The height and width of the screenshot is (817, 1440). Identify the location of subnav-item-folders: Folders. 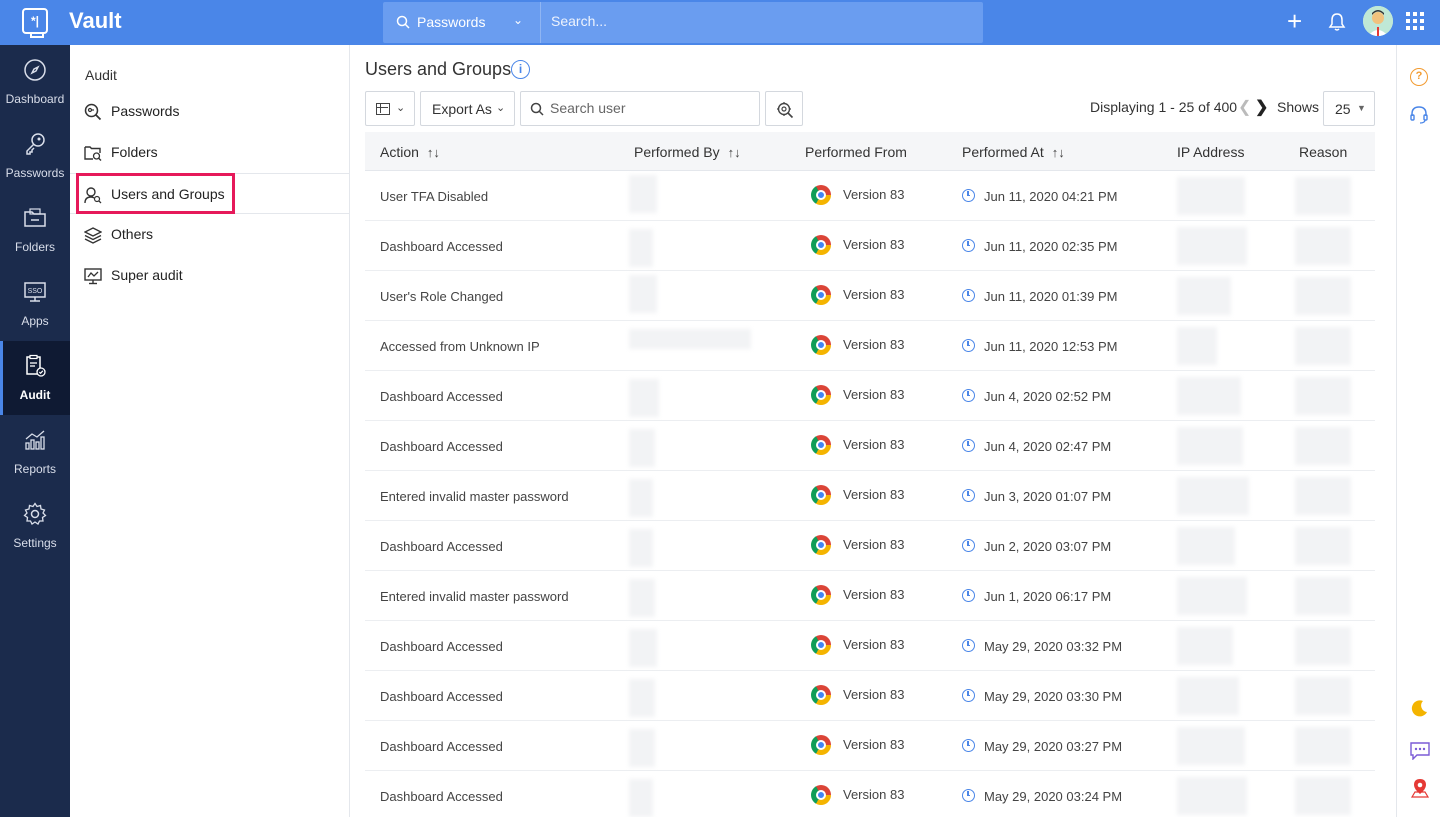
(209, 152).